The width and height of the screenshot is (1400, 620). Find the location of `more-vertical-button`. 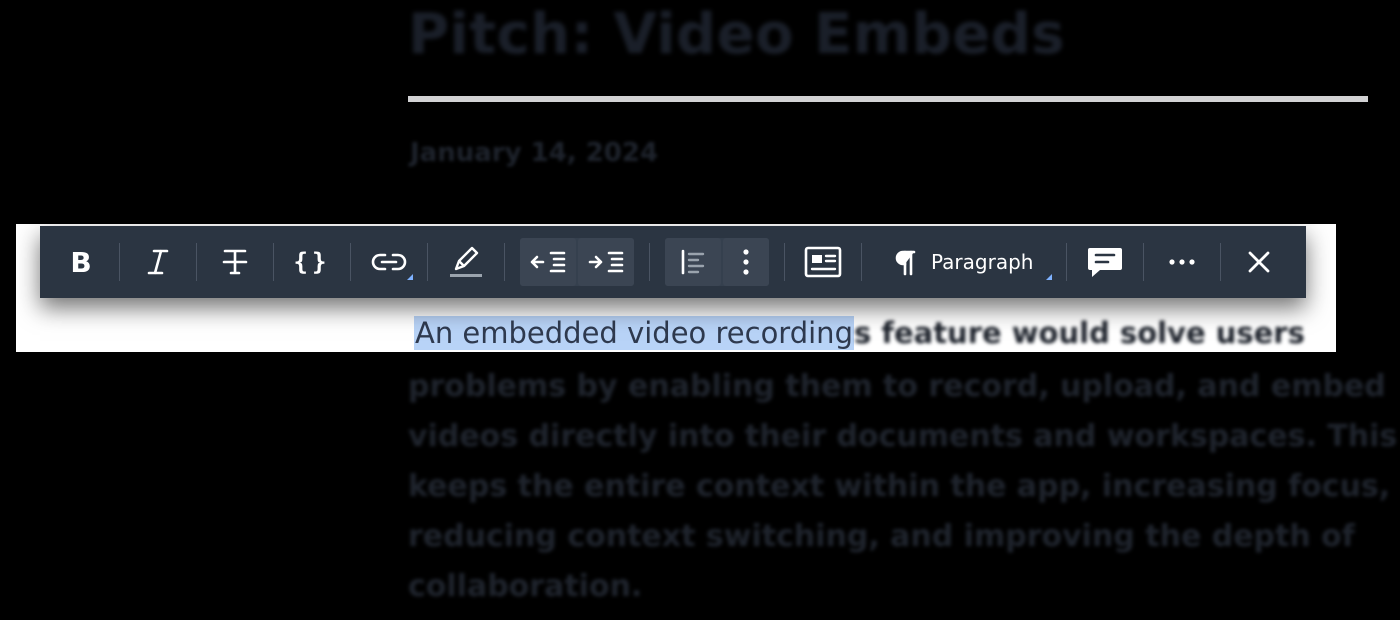

more-vertical-button is located at coordinates (746, 262).